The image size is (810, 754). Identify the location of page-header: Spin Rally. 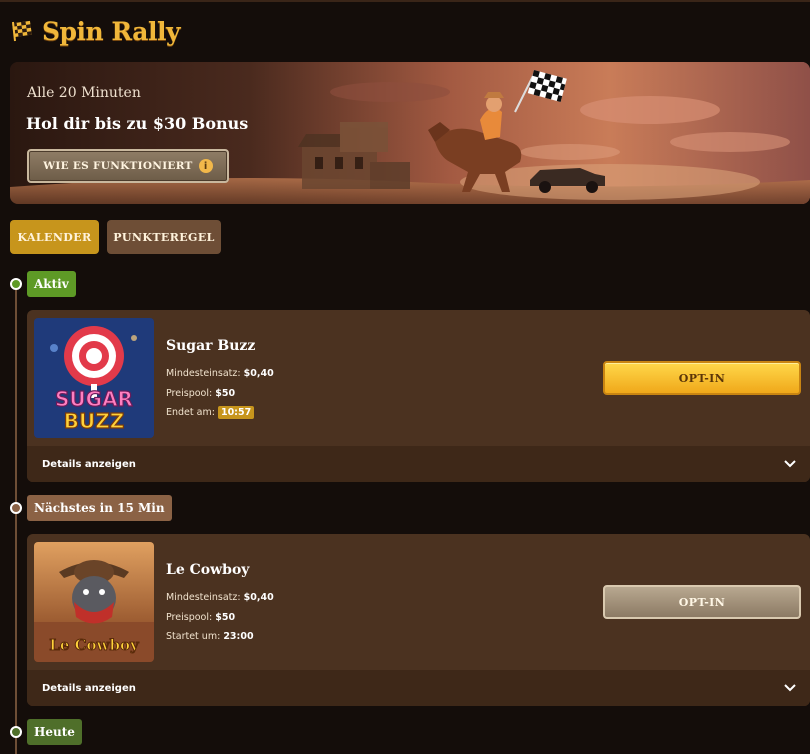
(95, 31).